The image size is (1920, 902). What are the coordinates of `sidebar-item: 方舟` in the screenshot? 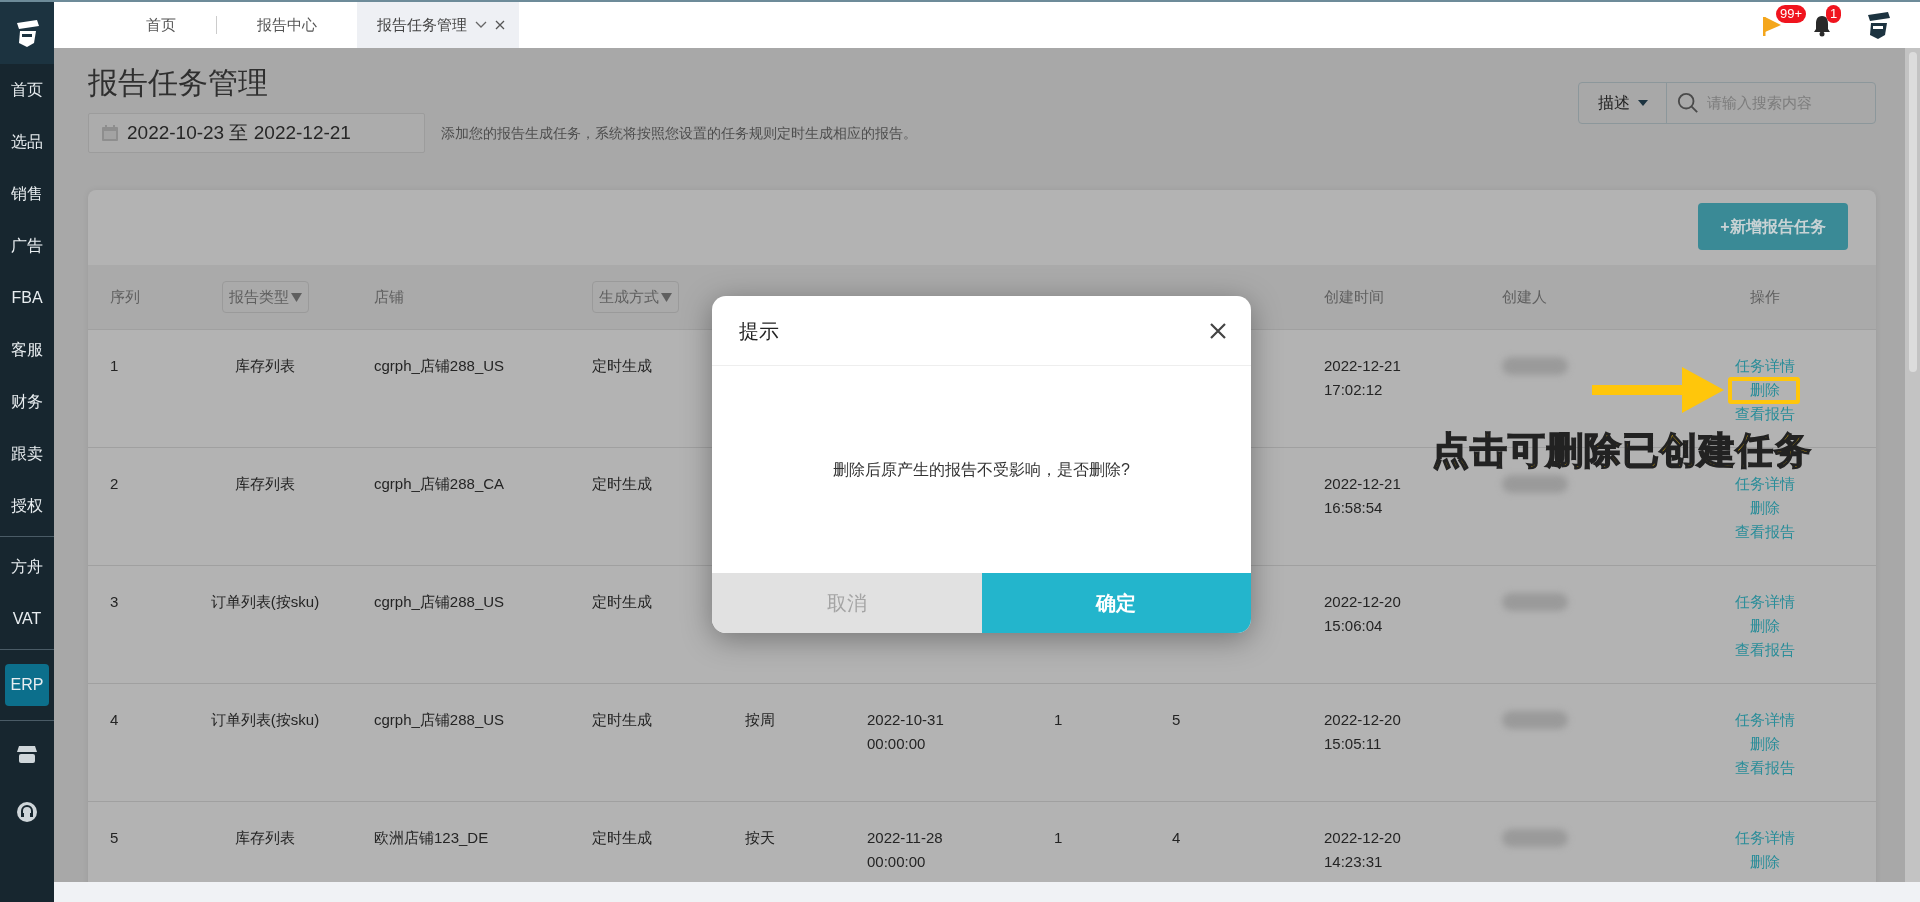 It's located at (27, 567).